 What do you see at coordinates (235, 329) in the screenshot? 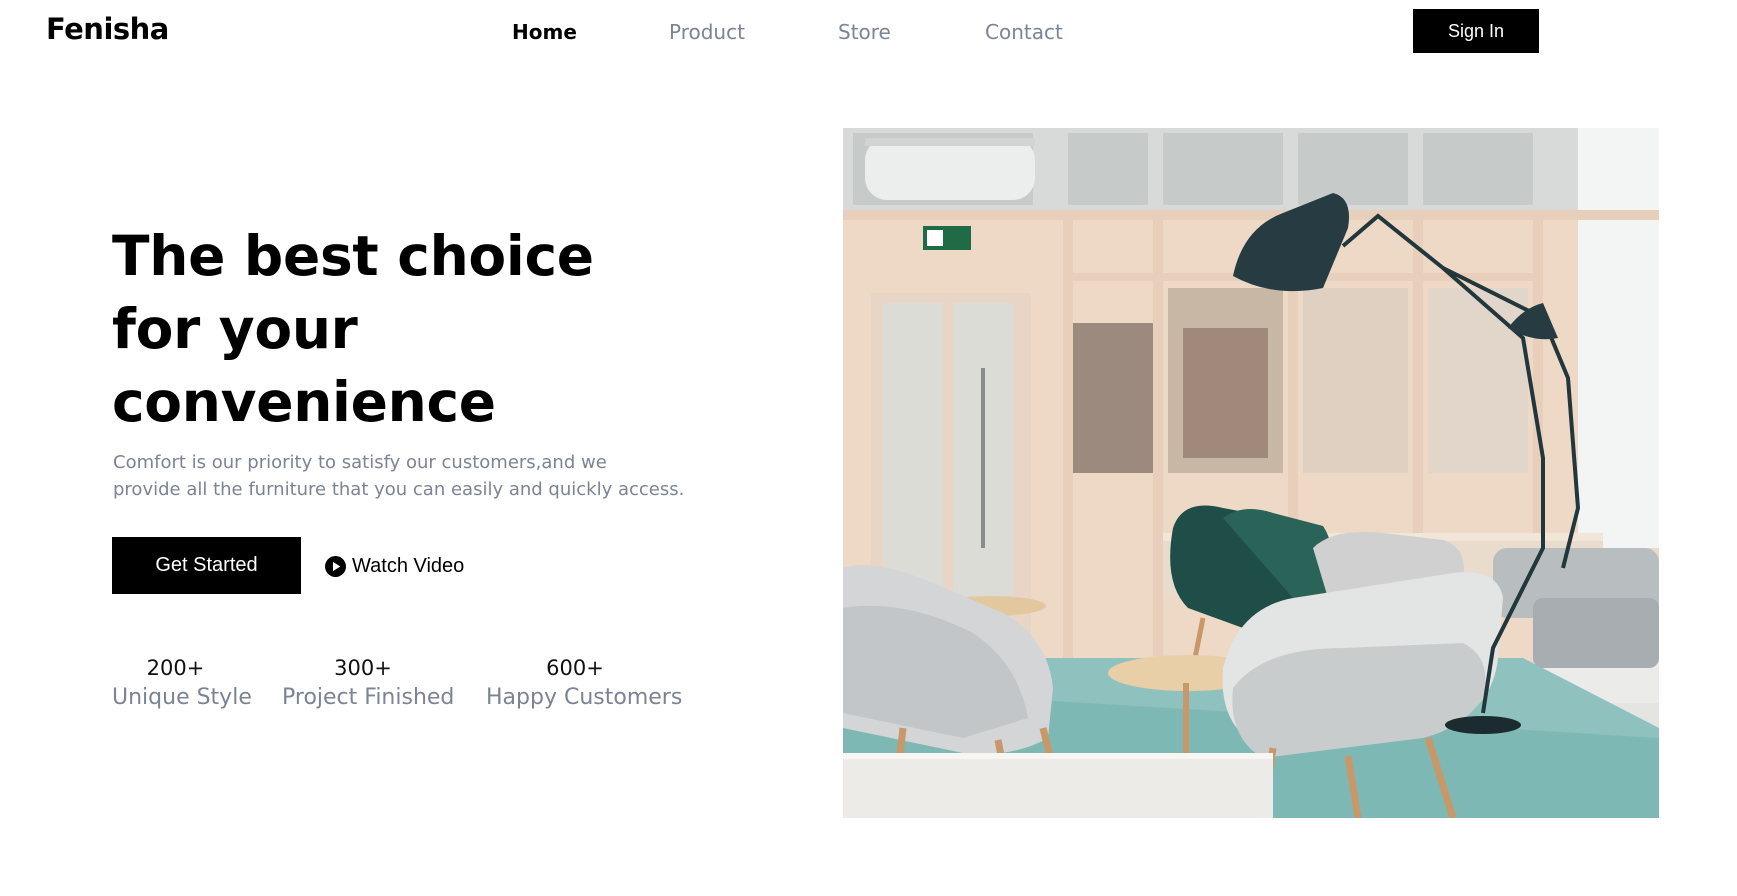
I see `headline-line-2: for your` at bounding box center [235, 329].